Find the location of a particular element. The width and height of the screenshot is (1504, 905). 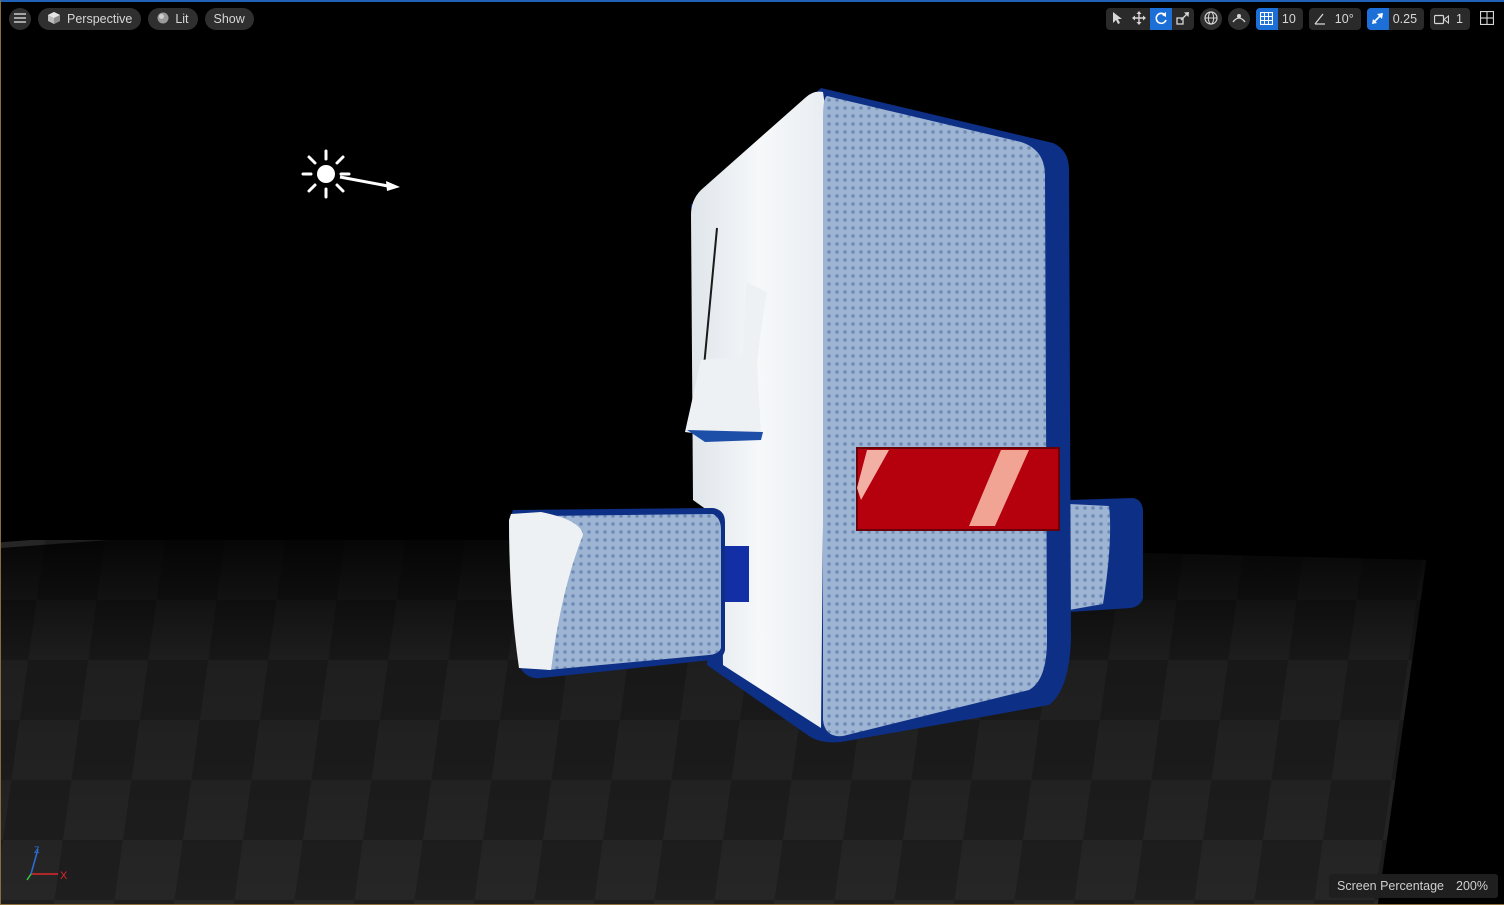

screen-percentage-indicator: Screen Percentage 200% is located at coordinates (1413, 886).